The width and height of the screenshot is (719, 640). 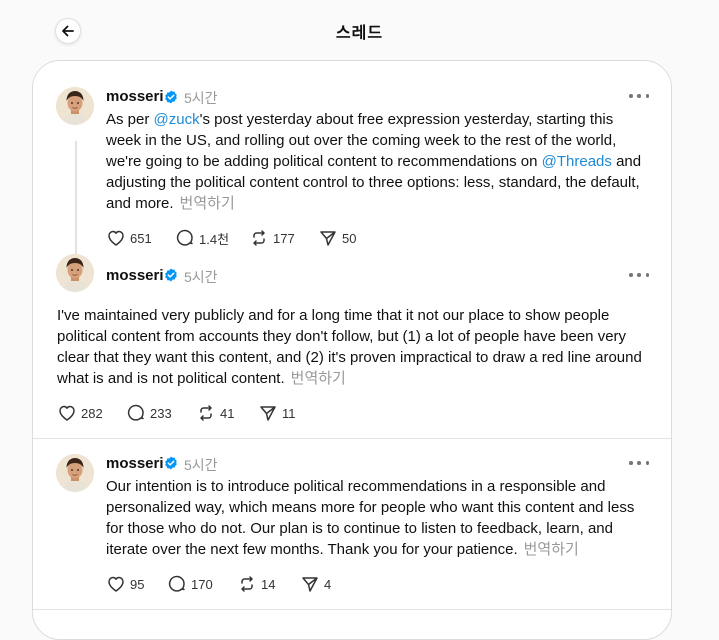 I want to click on post-actions: 651 1.4천 177 50, so click(x=256, y=238).